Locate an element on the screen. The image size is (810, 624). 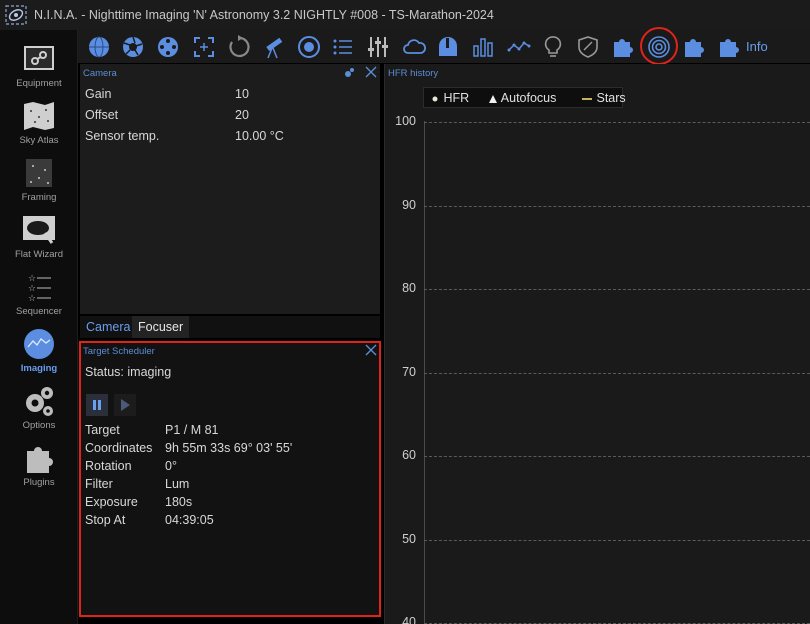
rotation-label: Rotation is located at coordinates (108, 466).